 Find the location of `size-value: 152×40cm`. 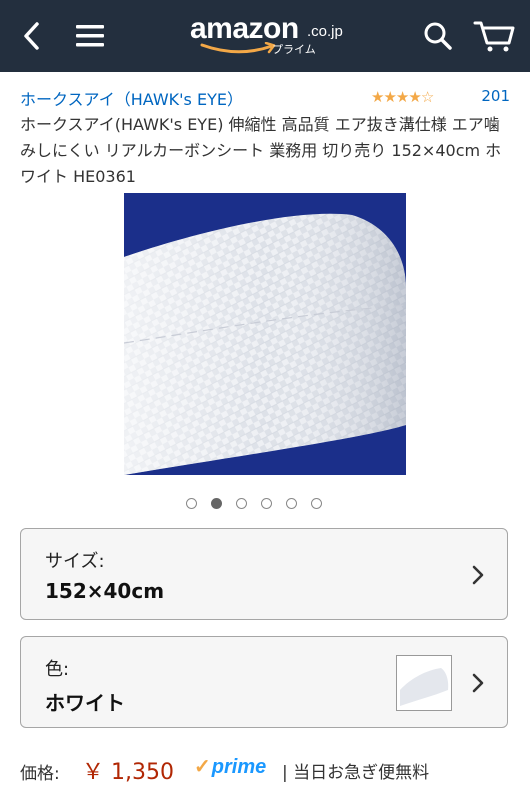

size-value: 152×40cm is located at coordinates (105, 591).